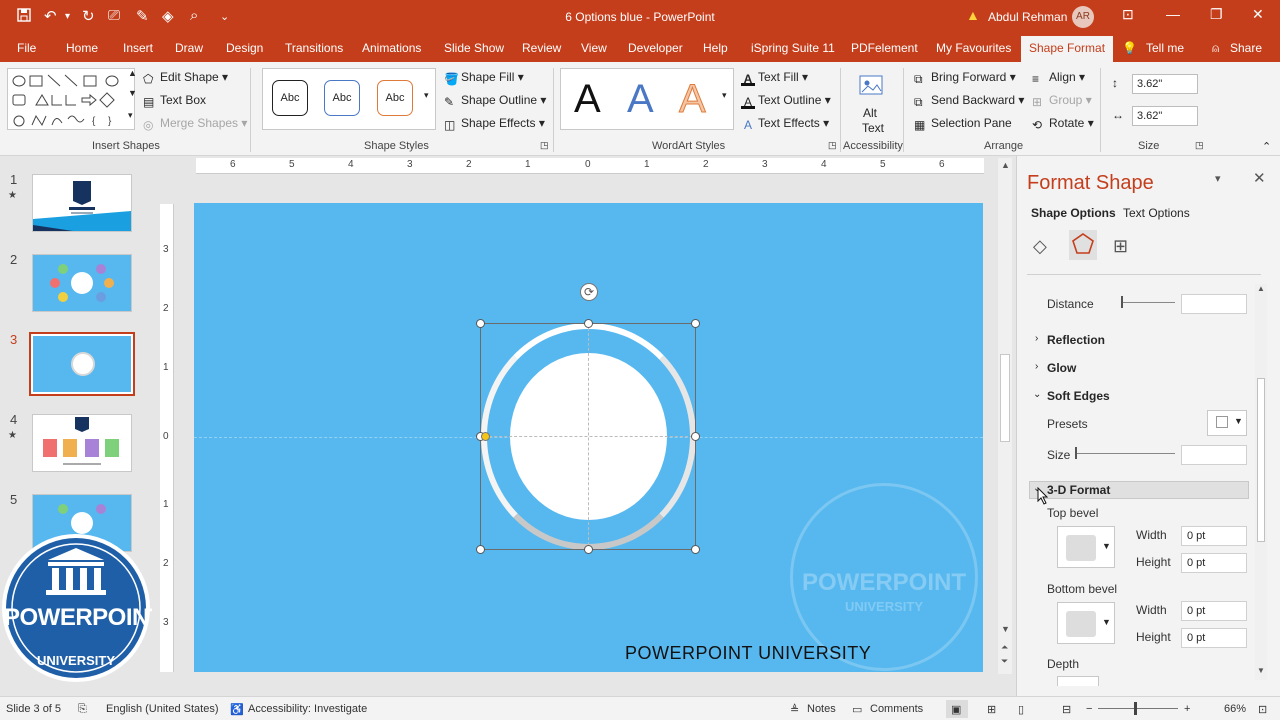 The width and height of the screenshot is (1280, 720). Describe the element at coordinates (1089, 709) in the screenshot. I see `zoom-out-icon: −` at that location.